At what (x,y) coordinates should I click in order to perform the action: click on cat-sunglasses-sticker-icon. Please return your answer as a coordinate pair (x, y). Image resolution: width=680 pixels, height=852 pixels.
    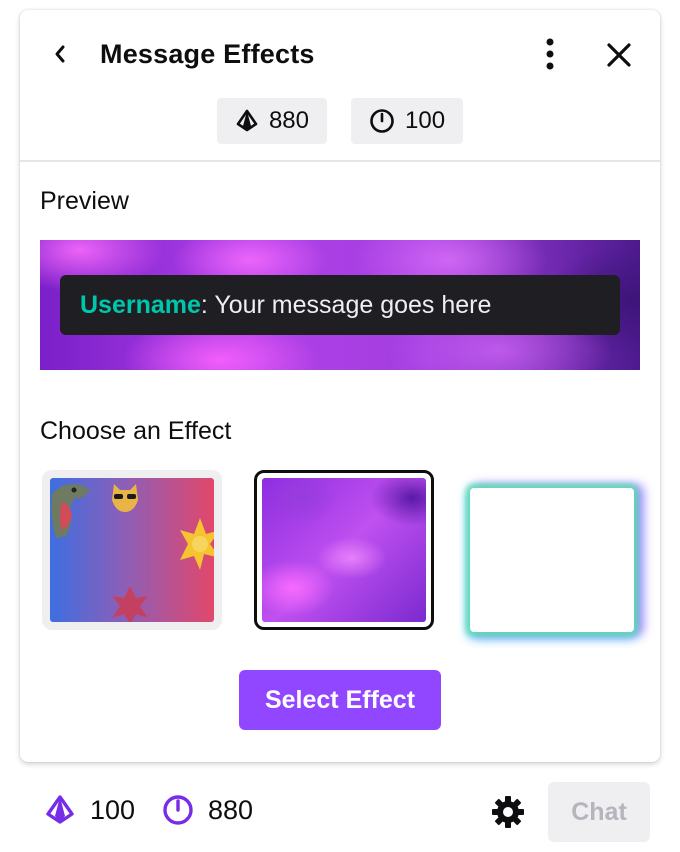
    Looking at the image, I should click on (125, 498).